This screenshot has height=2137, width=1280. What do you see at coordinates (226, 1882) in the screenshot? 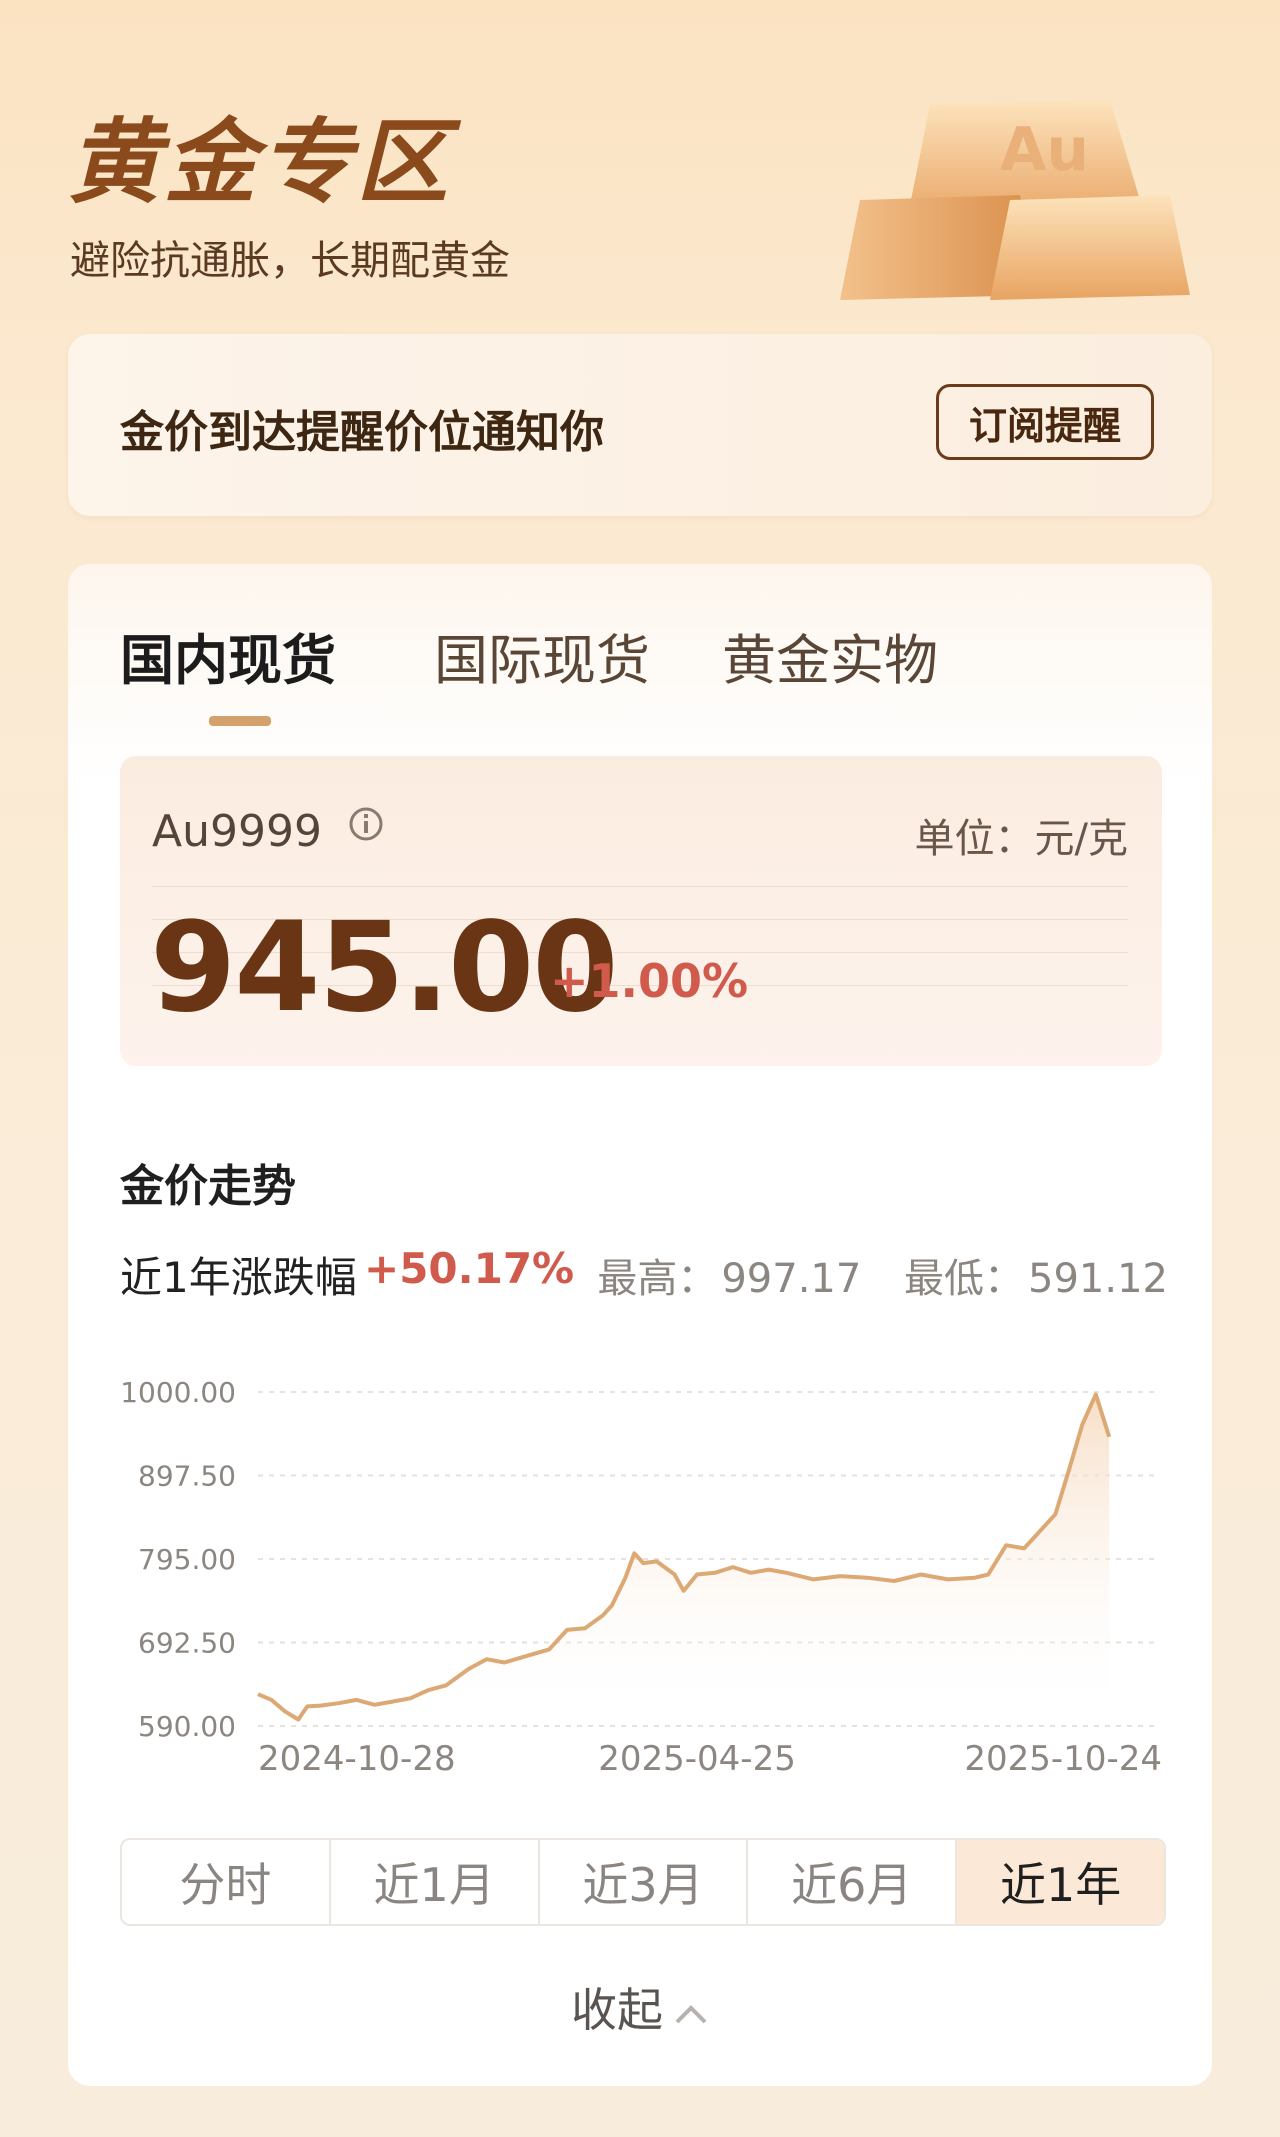
I see `period-intraday: 分时` at bounding box center [226, 1882].